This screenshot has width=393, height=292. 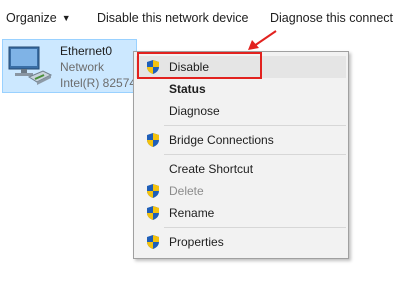 I want to click on menu-item-label: Status, so click(x=187, y=89).